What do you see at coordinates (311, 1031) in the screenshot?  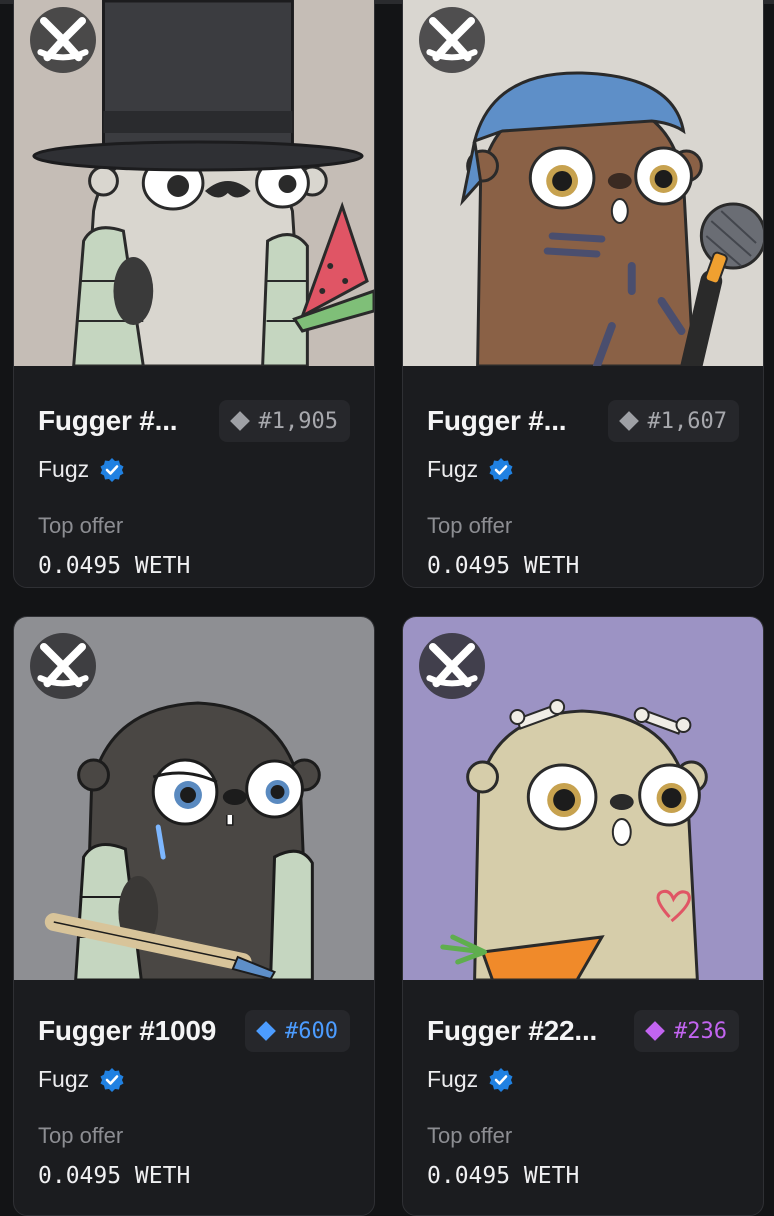 I see `rarity-rank: #600` at bounding box center [311, 1031].